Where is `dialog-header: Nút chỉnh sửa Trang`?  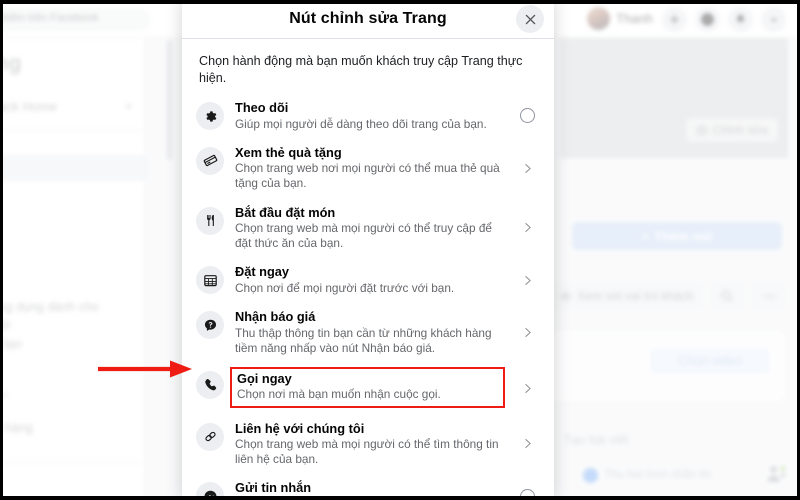 dialog-header: Nút chỉnh sửa Trang is located at coordinates (368, 21).